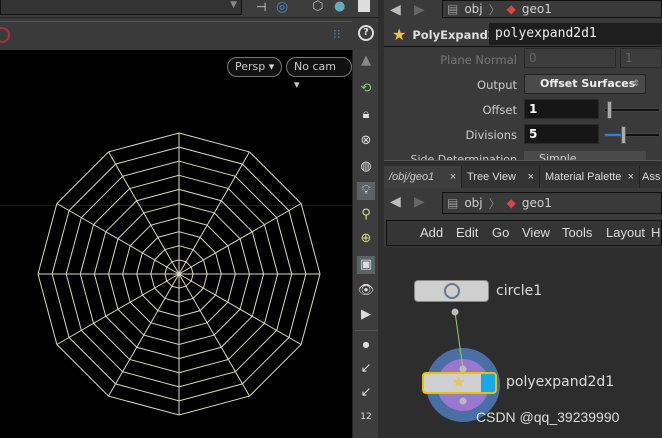 The image size is (662, 438). Describe the element at coordinates (536, 232) in the screenshot. I see `menu-view: View` at that location.